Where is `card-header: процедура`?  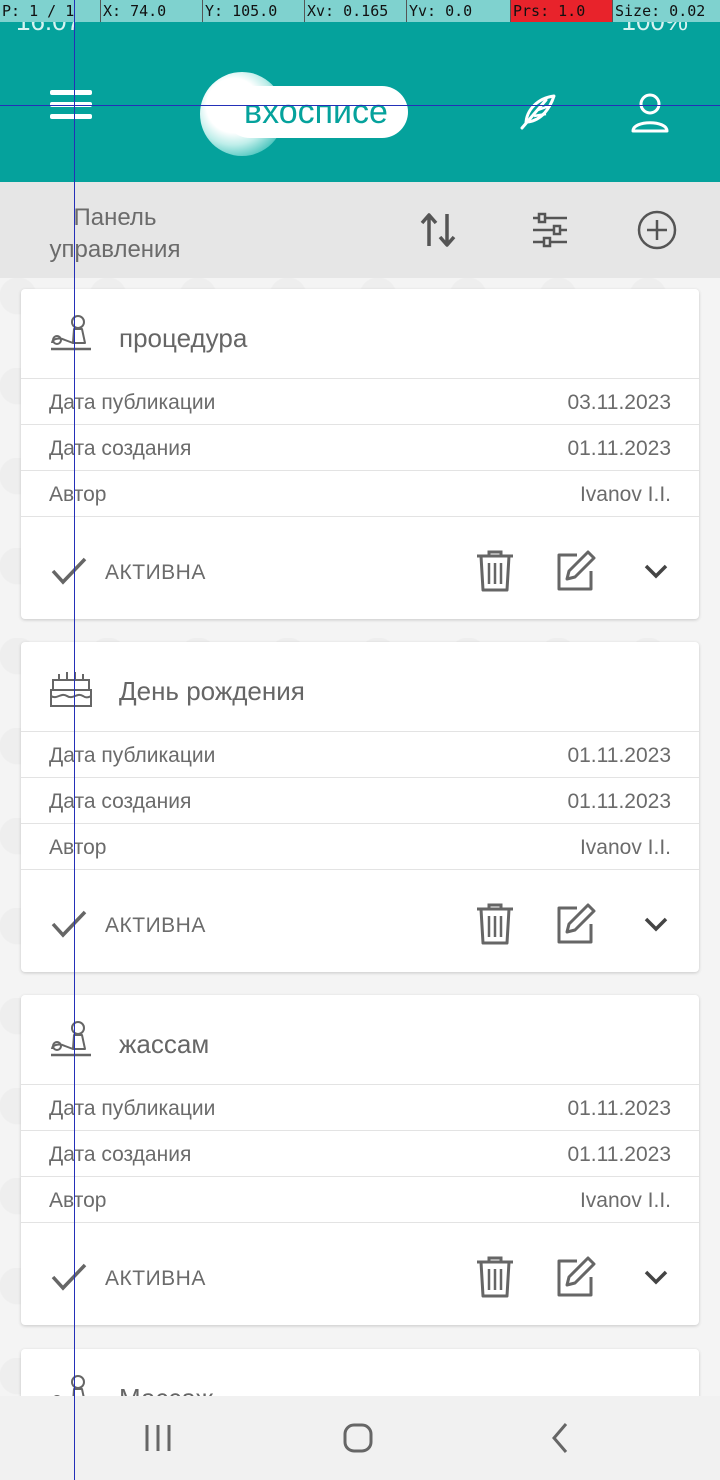
card-header: процедура is located at coordinates (360, 334).